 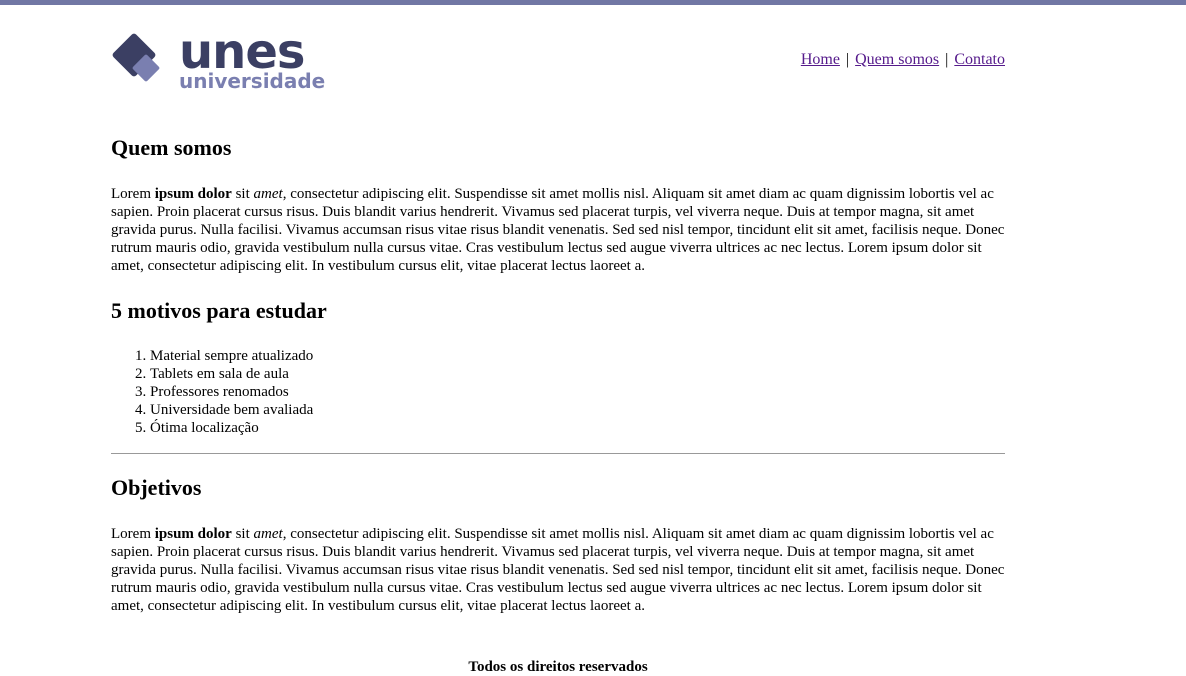 I want to click on section-title-objetivos: Objetivos, so click(x=156, y=487).